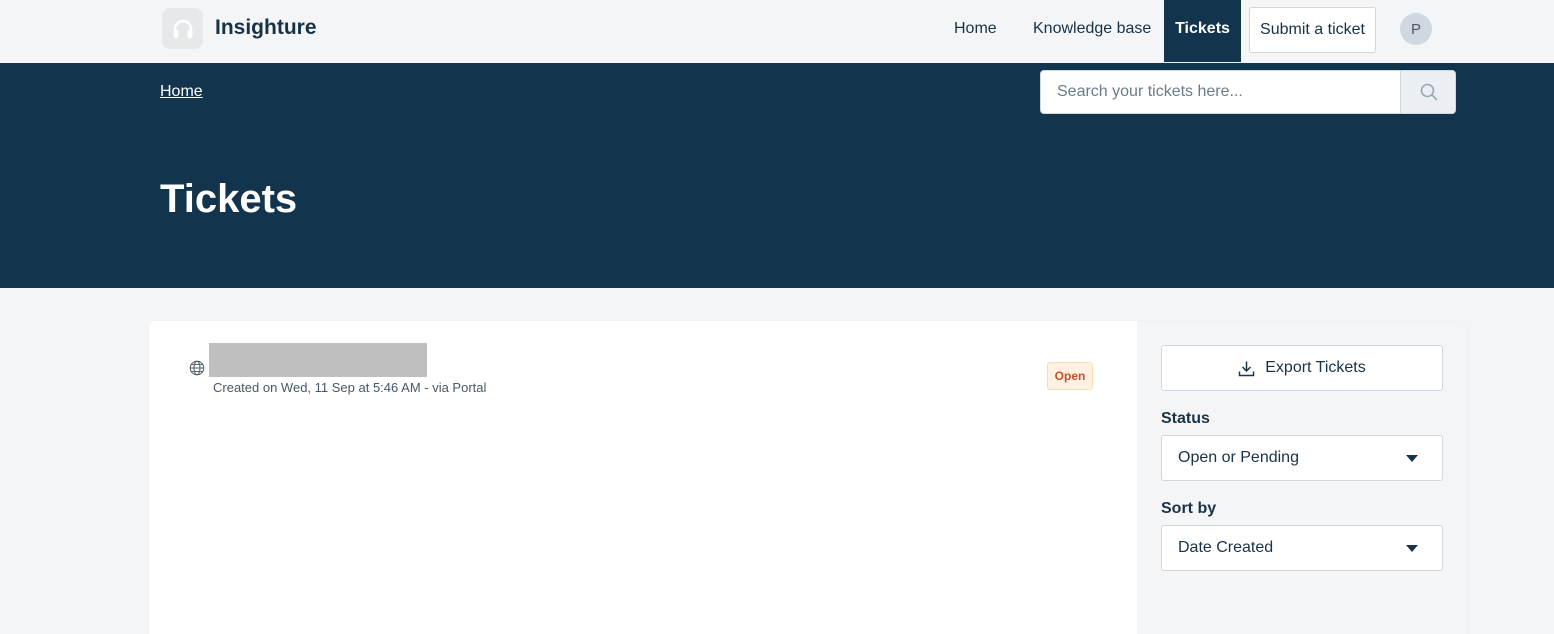 The height and width of the screenshot is (634, 1554). I want to click on headphones-logo-icon, so click(182, 28).